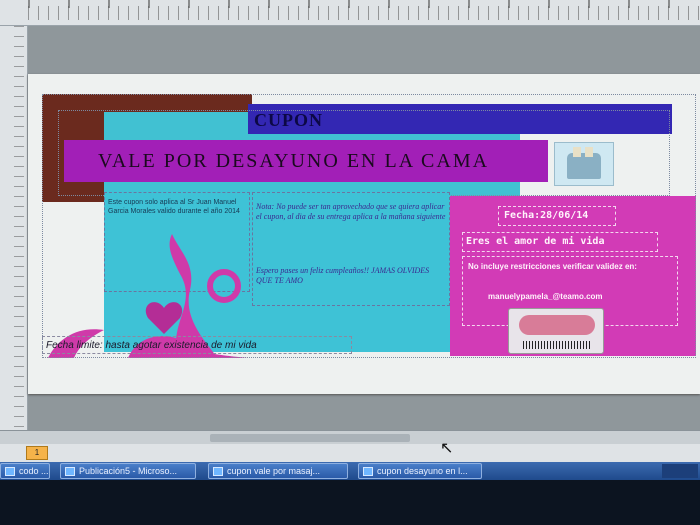 The image size is (700, 525). I want to click on page-1-button: 1, so click(37, 453).